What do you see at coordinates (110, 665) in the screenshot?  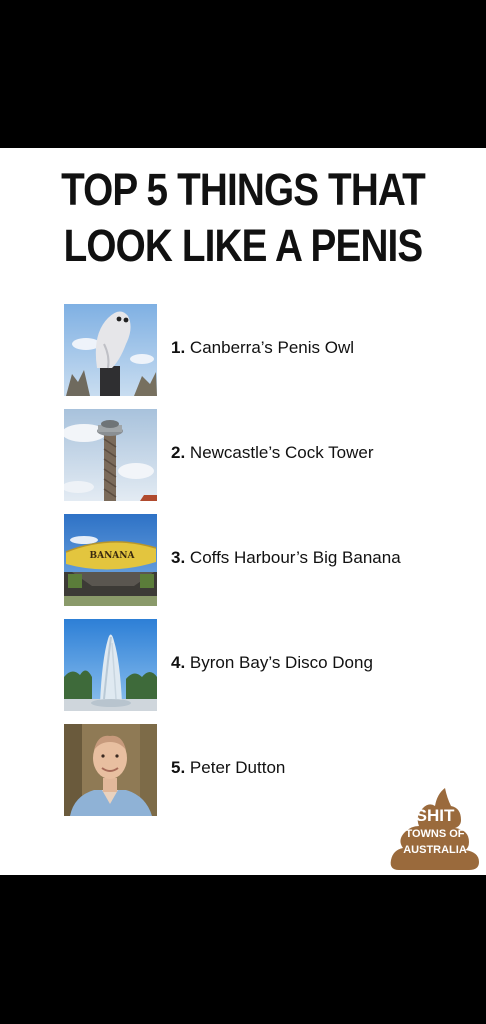 I see `fountain-photo` at bounding box center [110, 665].